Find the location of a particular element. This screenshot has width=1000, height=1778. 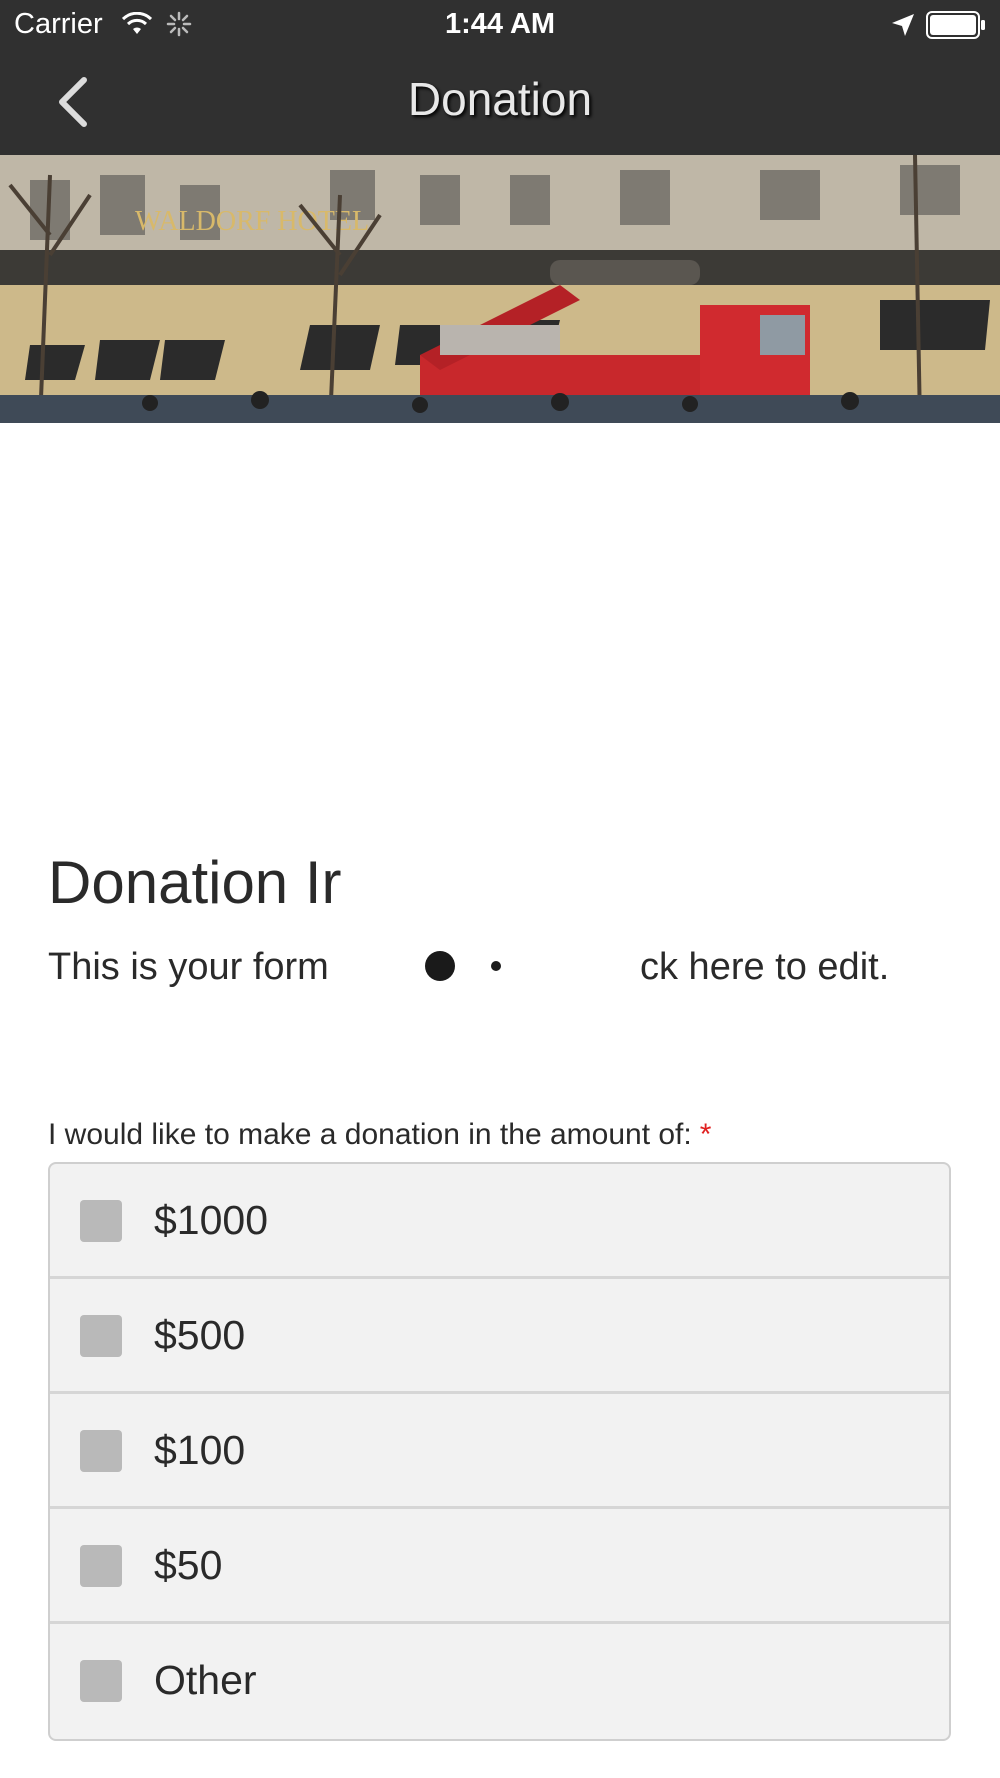

status-bar: Carrier 1:44 AM is located at coordinates (500, 25).